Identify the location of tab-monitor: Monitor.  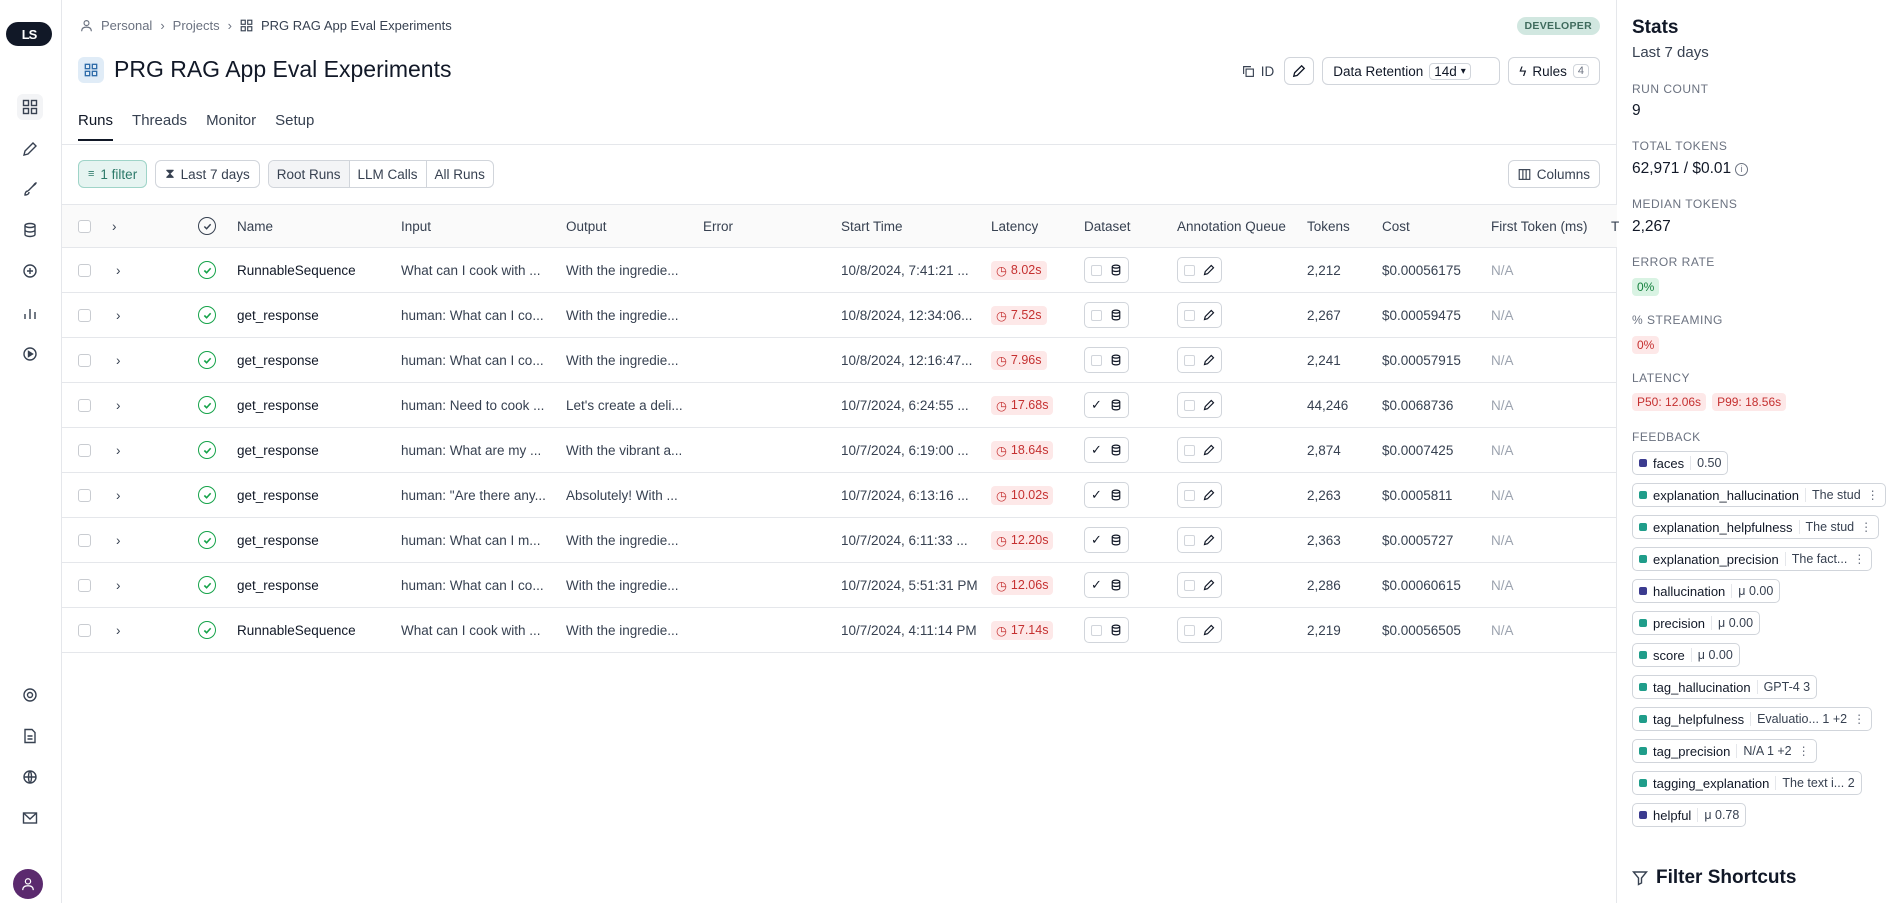
(231, 126).